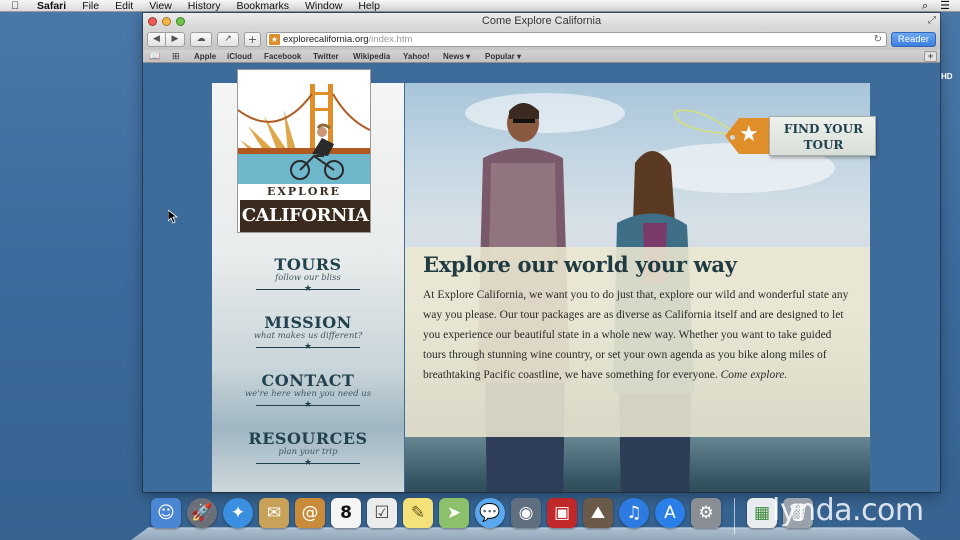  What do you see at coordinates (304, 134) in the screenshot?
I see `golden-gate-bridge-logo-art` at bounding box center [304, 134].